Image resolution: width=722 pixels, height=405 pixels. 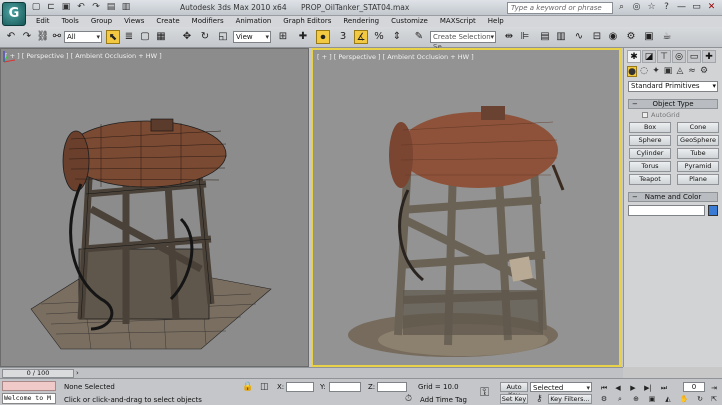 What do you see at coordinates (111, 7) in the screenshot?
I see `hold-icon: ▤` at bounding box center [111, 7].